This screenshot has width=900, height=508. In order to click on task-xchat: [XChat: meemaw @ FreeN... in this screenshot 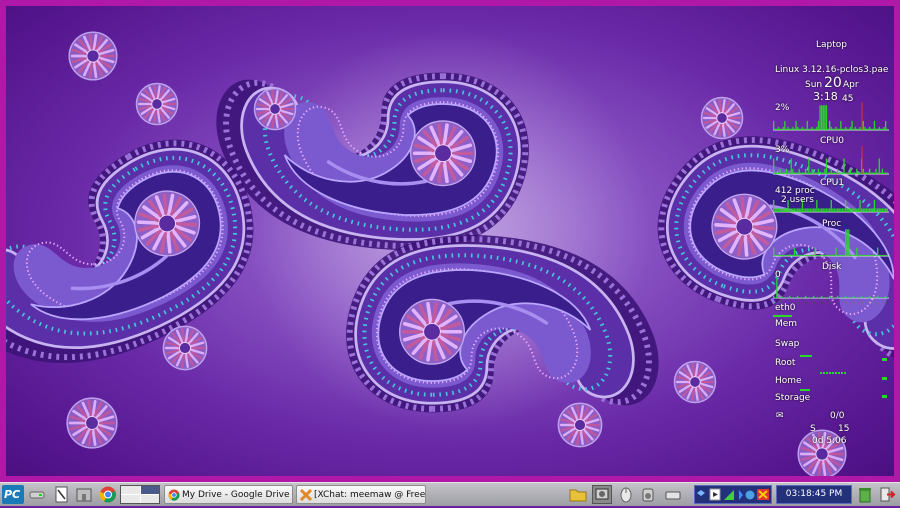, I will do `click(361, 494)`.